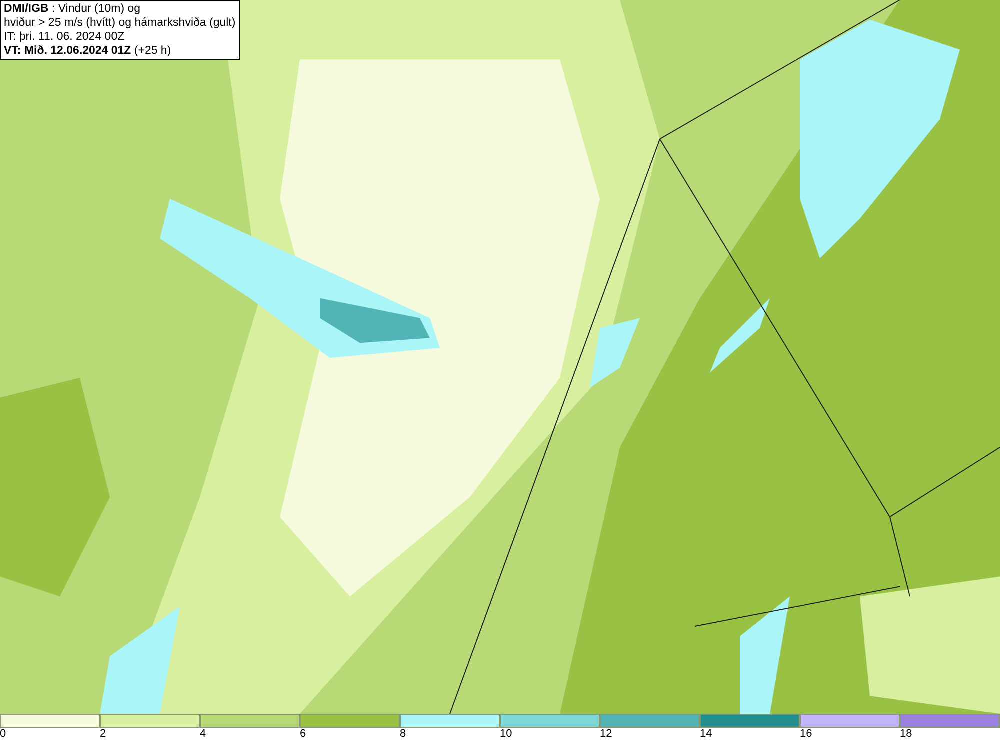 Image resolution: width=1000 pixels, height=747 pixels. I want to click on legend-label: 2, so click(103, 734).